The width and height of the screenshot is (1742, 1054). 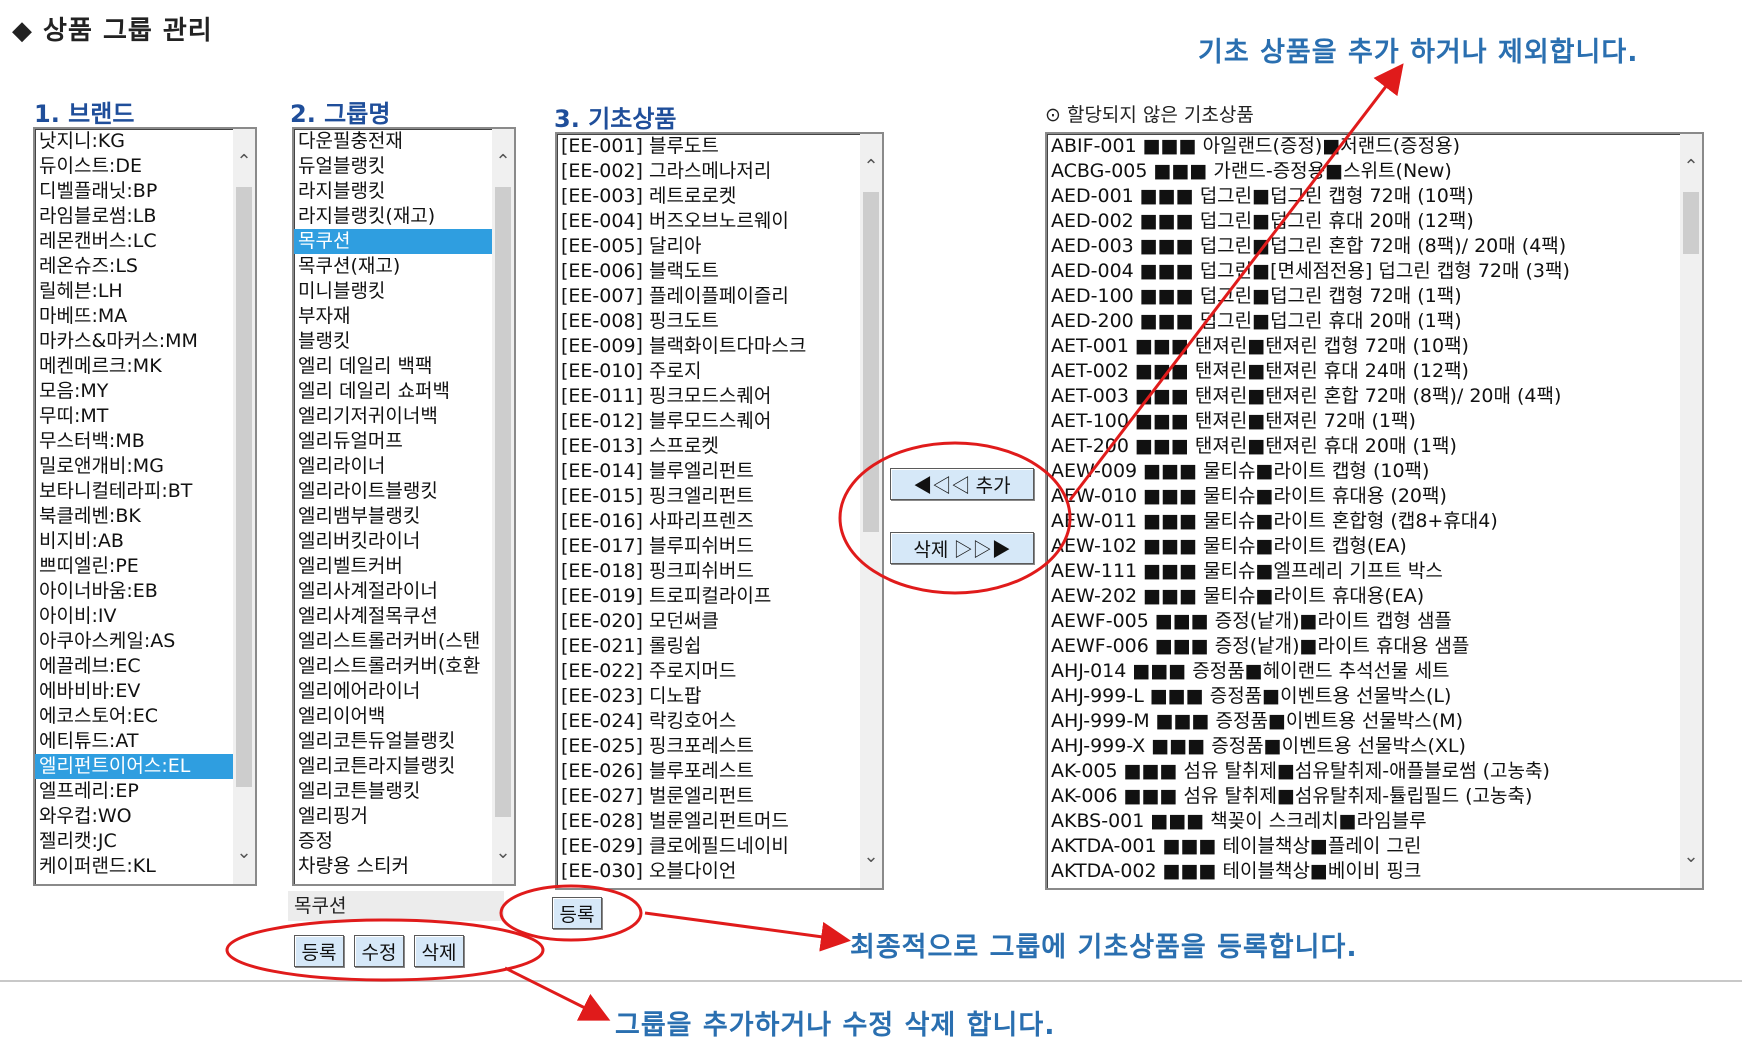 What do you see at coordinates (962, 548) in the screenshot?
I see `remove-button: 삭제 ▷▷▶` at bounding box center [962, 548].